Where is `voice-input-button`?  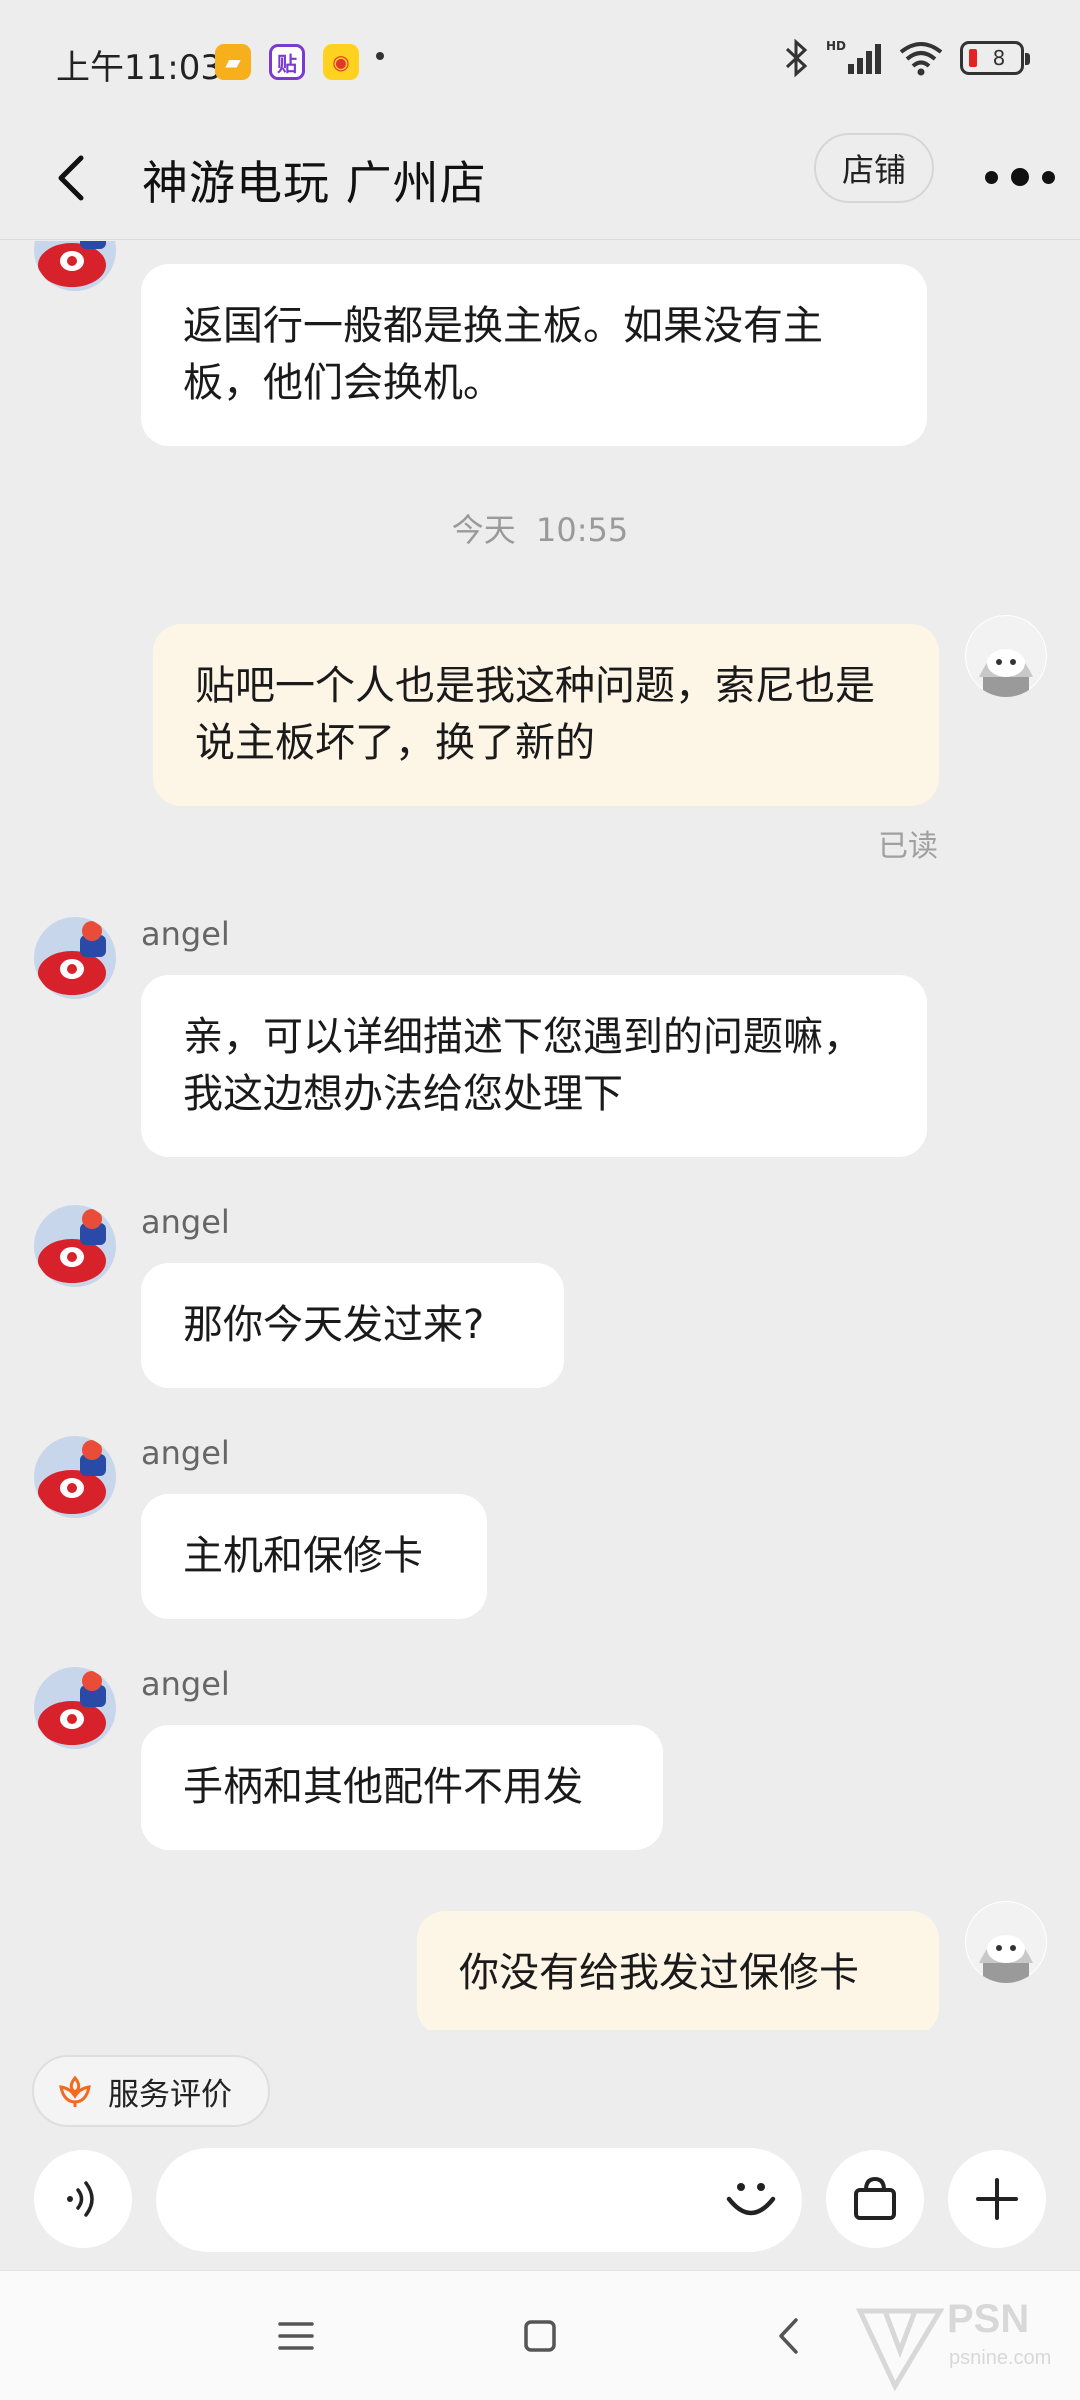 voice-input-button is located at coordinates (83, 2199).